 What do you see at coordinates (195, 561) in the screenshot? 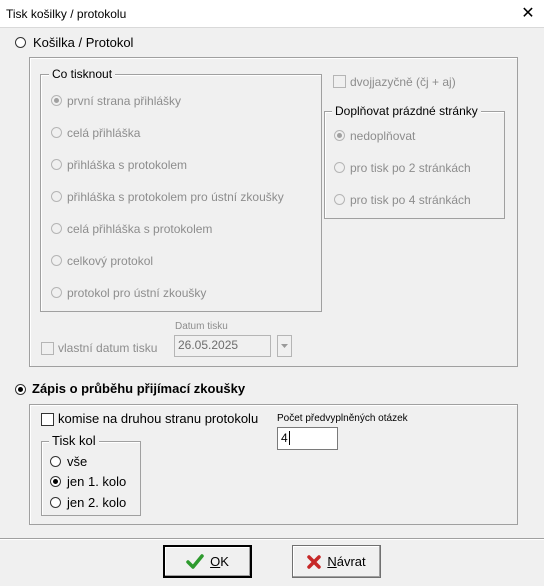
I see `checkmark-icon` at bounding box center [195, 561].